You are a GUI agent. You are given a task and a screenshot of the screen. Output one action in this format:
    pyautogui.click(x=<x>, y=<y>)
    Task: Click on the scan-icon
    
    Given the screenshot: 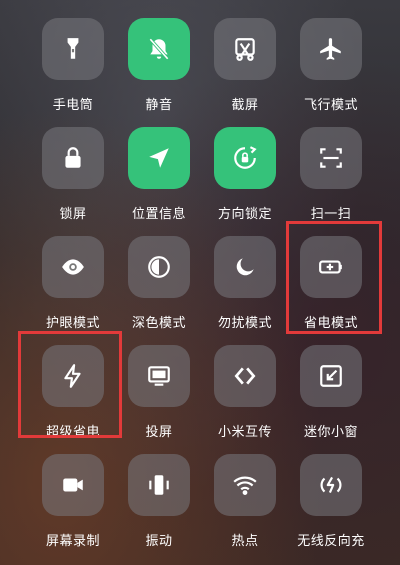 What is the action you would take?
    pyautogui.click(x=331, y=158)
    